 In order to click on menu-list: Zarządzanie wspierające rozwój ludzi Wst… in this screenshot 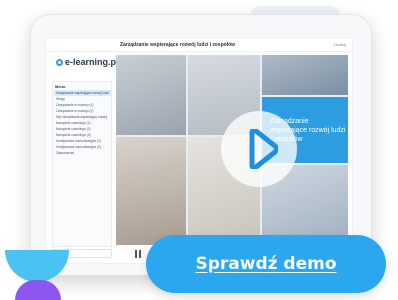, I will do `click(82, 123)`.